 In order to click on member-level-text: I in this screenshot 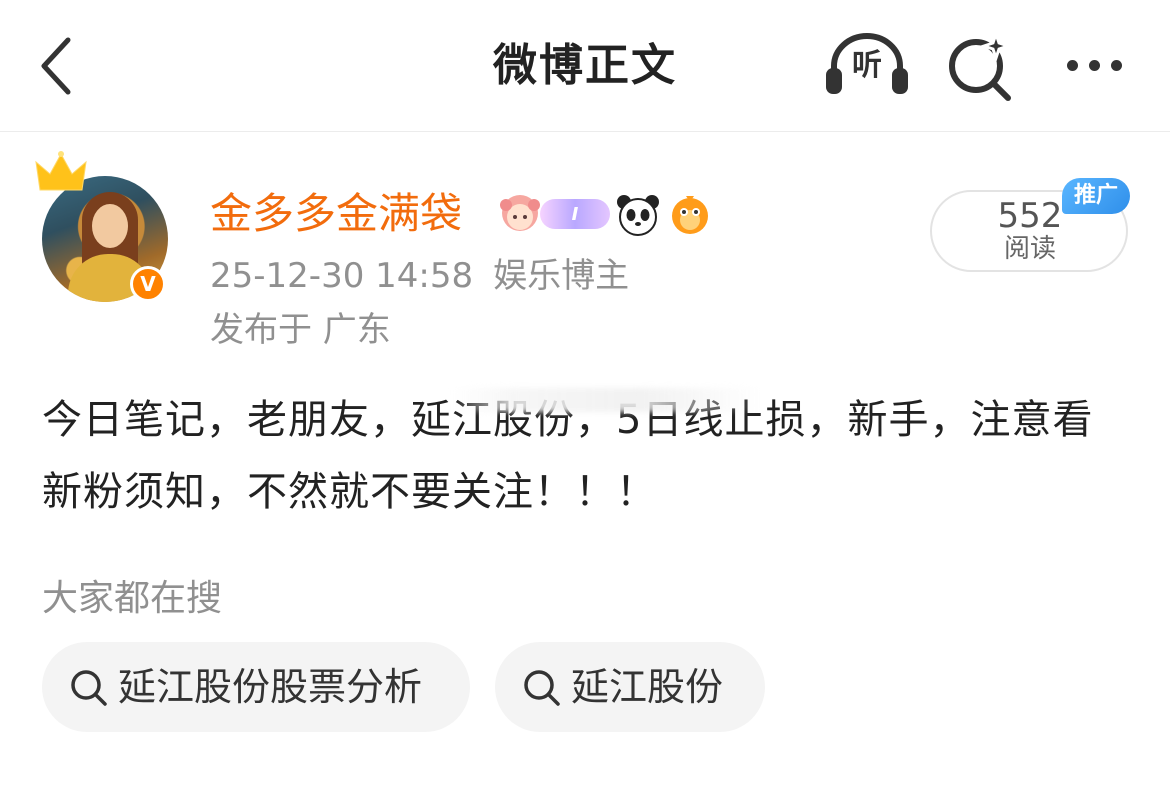, I will do `click(575, 214)`.